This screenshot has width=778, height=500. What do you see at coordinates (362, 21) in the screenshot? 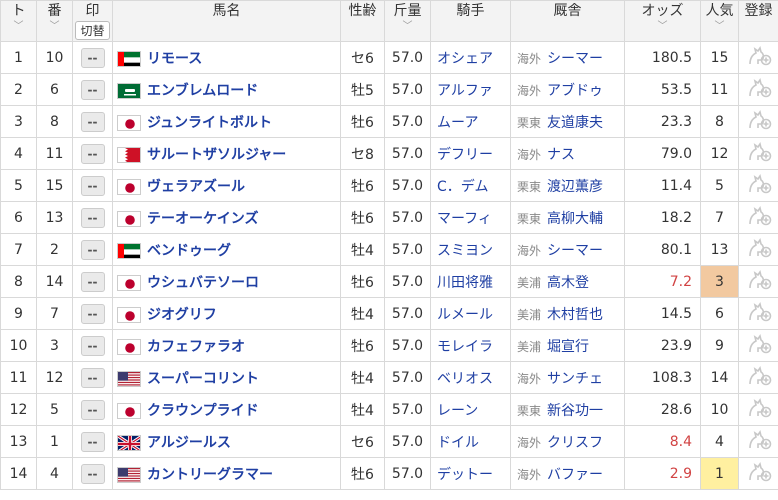
I see `col-header-sex-age: 性齢` at bounding box center [362, 21].